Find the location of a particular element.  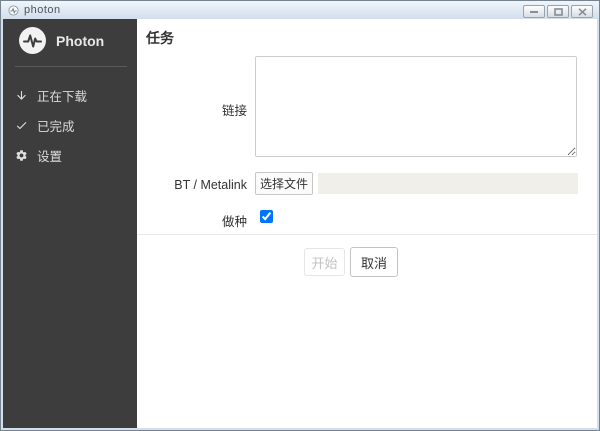

cancel-button: 取消 is located at coordinates (374, 262).